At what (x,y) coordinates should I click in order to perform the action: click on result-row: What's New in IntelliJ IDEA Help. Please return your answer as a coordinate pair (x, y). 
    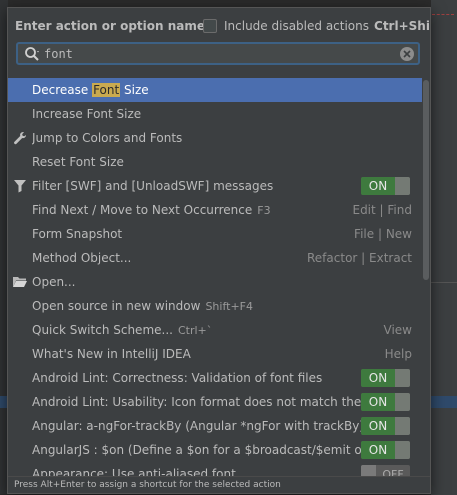
    Looking at the image, I should click on (215, 354).